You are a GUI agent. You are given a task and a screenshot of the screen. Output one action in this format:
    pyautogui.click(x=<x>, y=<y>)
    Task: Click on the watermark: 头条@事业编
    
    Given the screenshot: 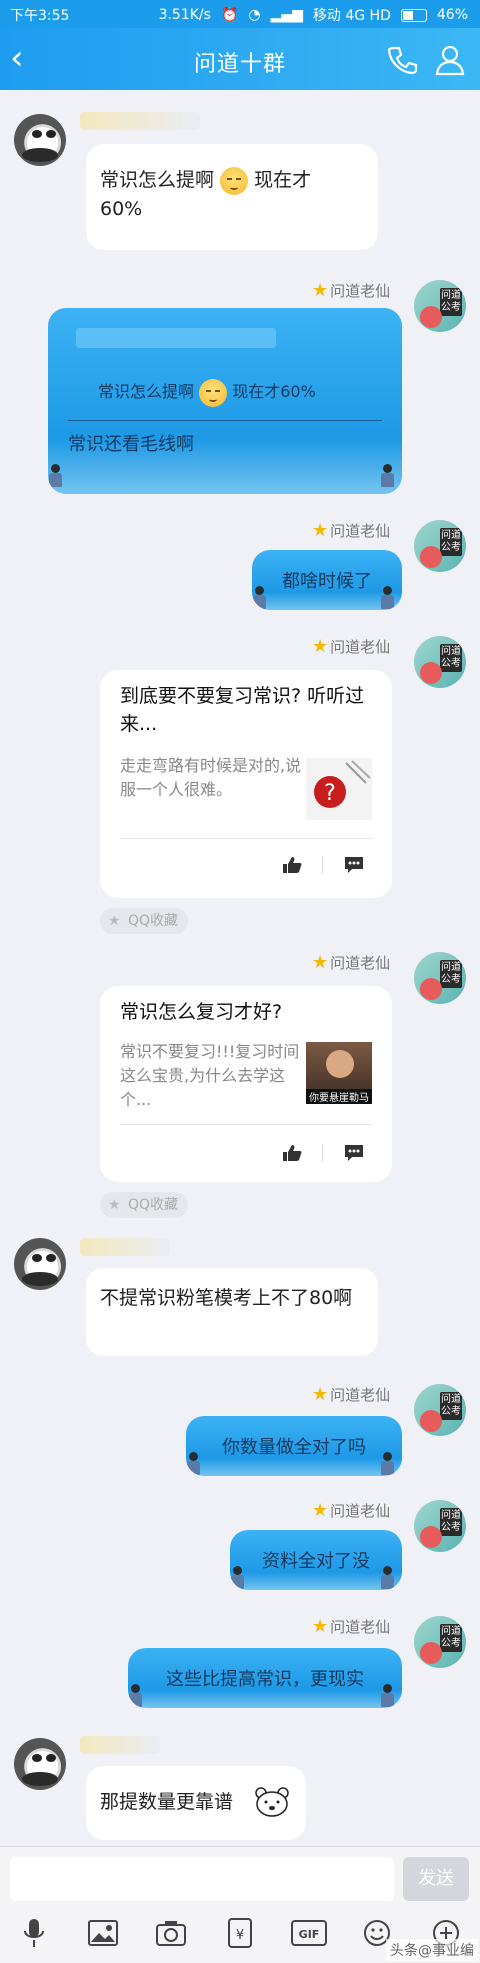 What is the action you would take?
    pyautogui.click(x=432, y=1950)
    